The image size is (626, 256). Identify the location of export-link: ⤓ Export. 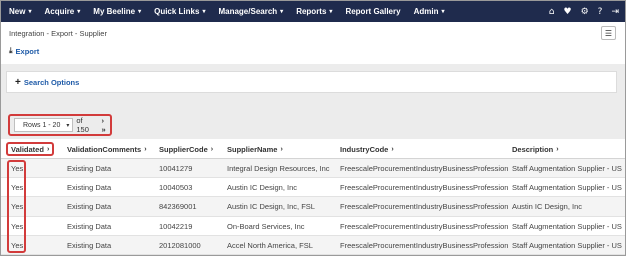
(24, 51).